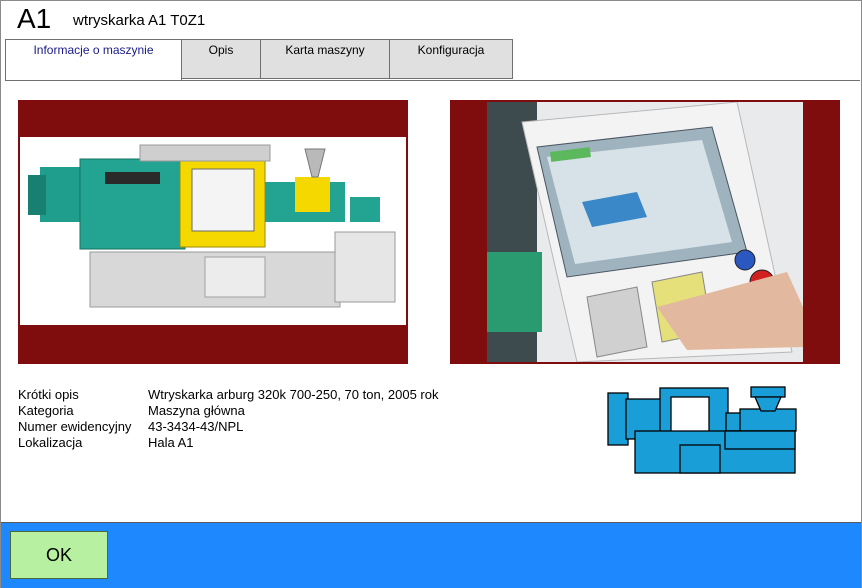 Image resolution: width=862 pixels, height=588 pixels. Describe the element at coordinates (93, 60) in the screenshot. I see `tab-informacje: Informacje o maszynie` at that location.